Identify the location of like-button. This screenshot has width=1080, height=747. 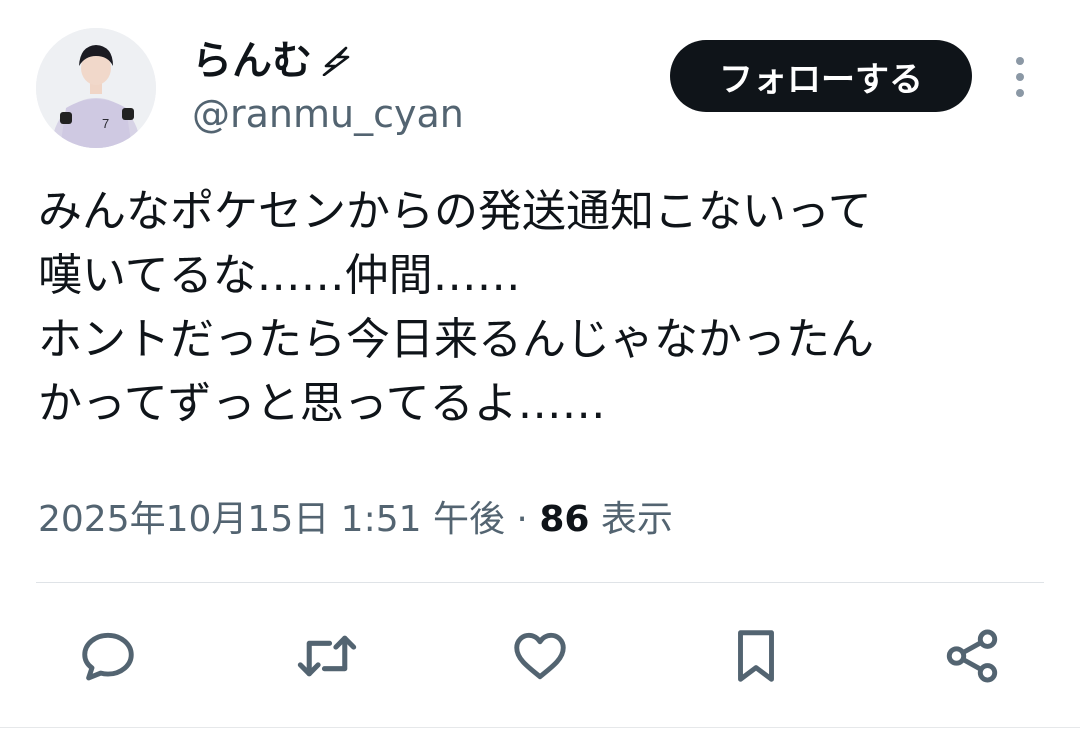
(540, 656).